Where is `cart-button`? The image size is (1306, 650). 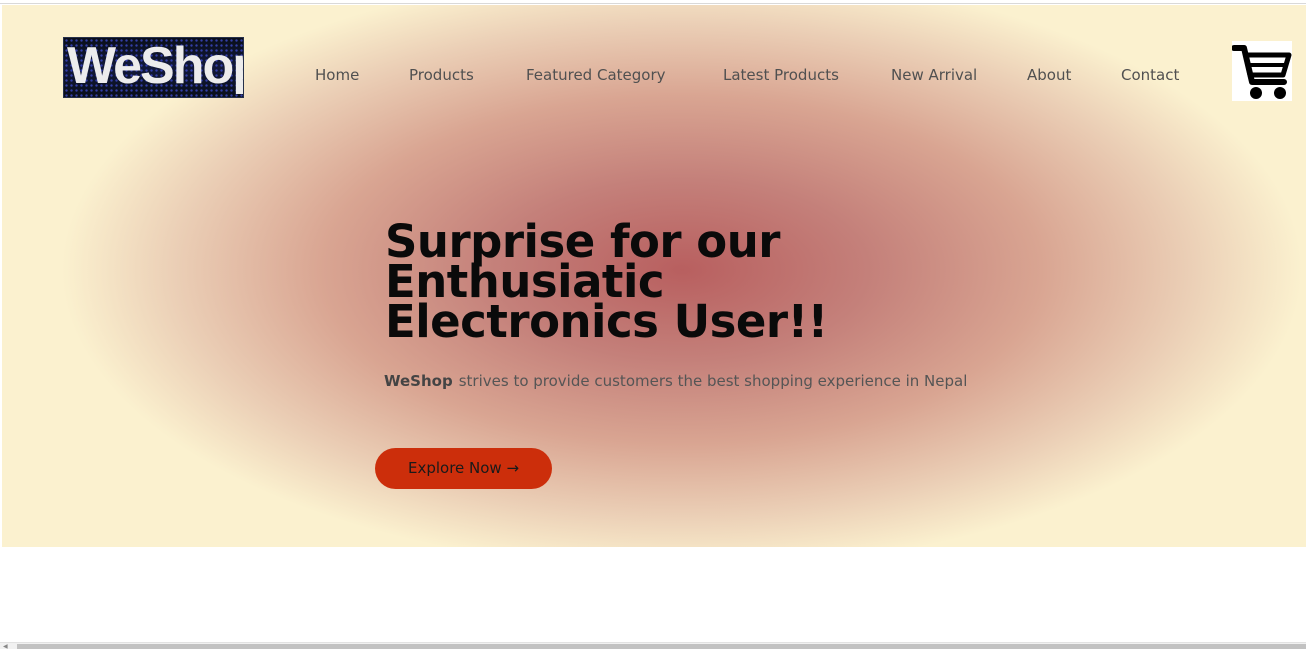 cart-button is located at coordinates (1261, 71).